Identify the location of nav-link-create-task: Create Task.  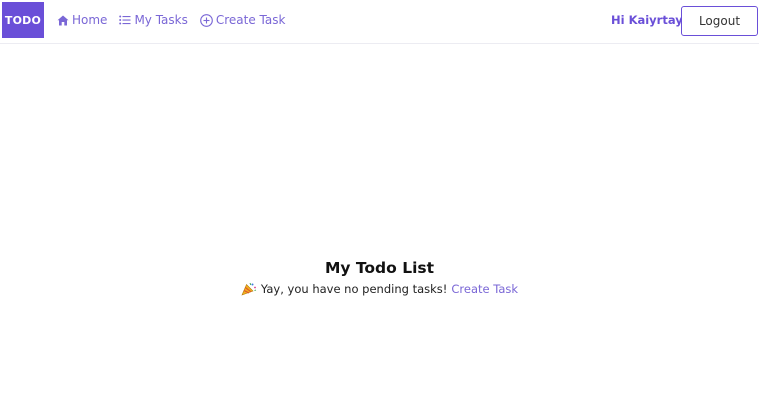
(243, 20).